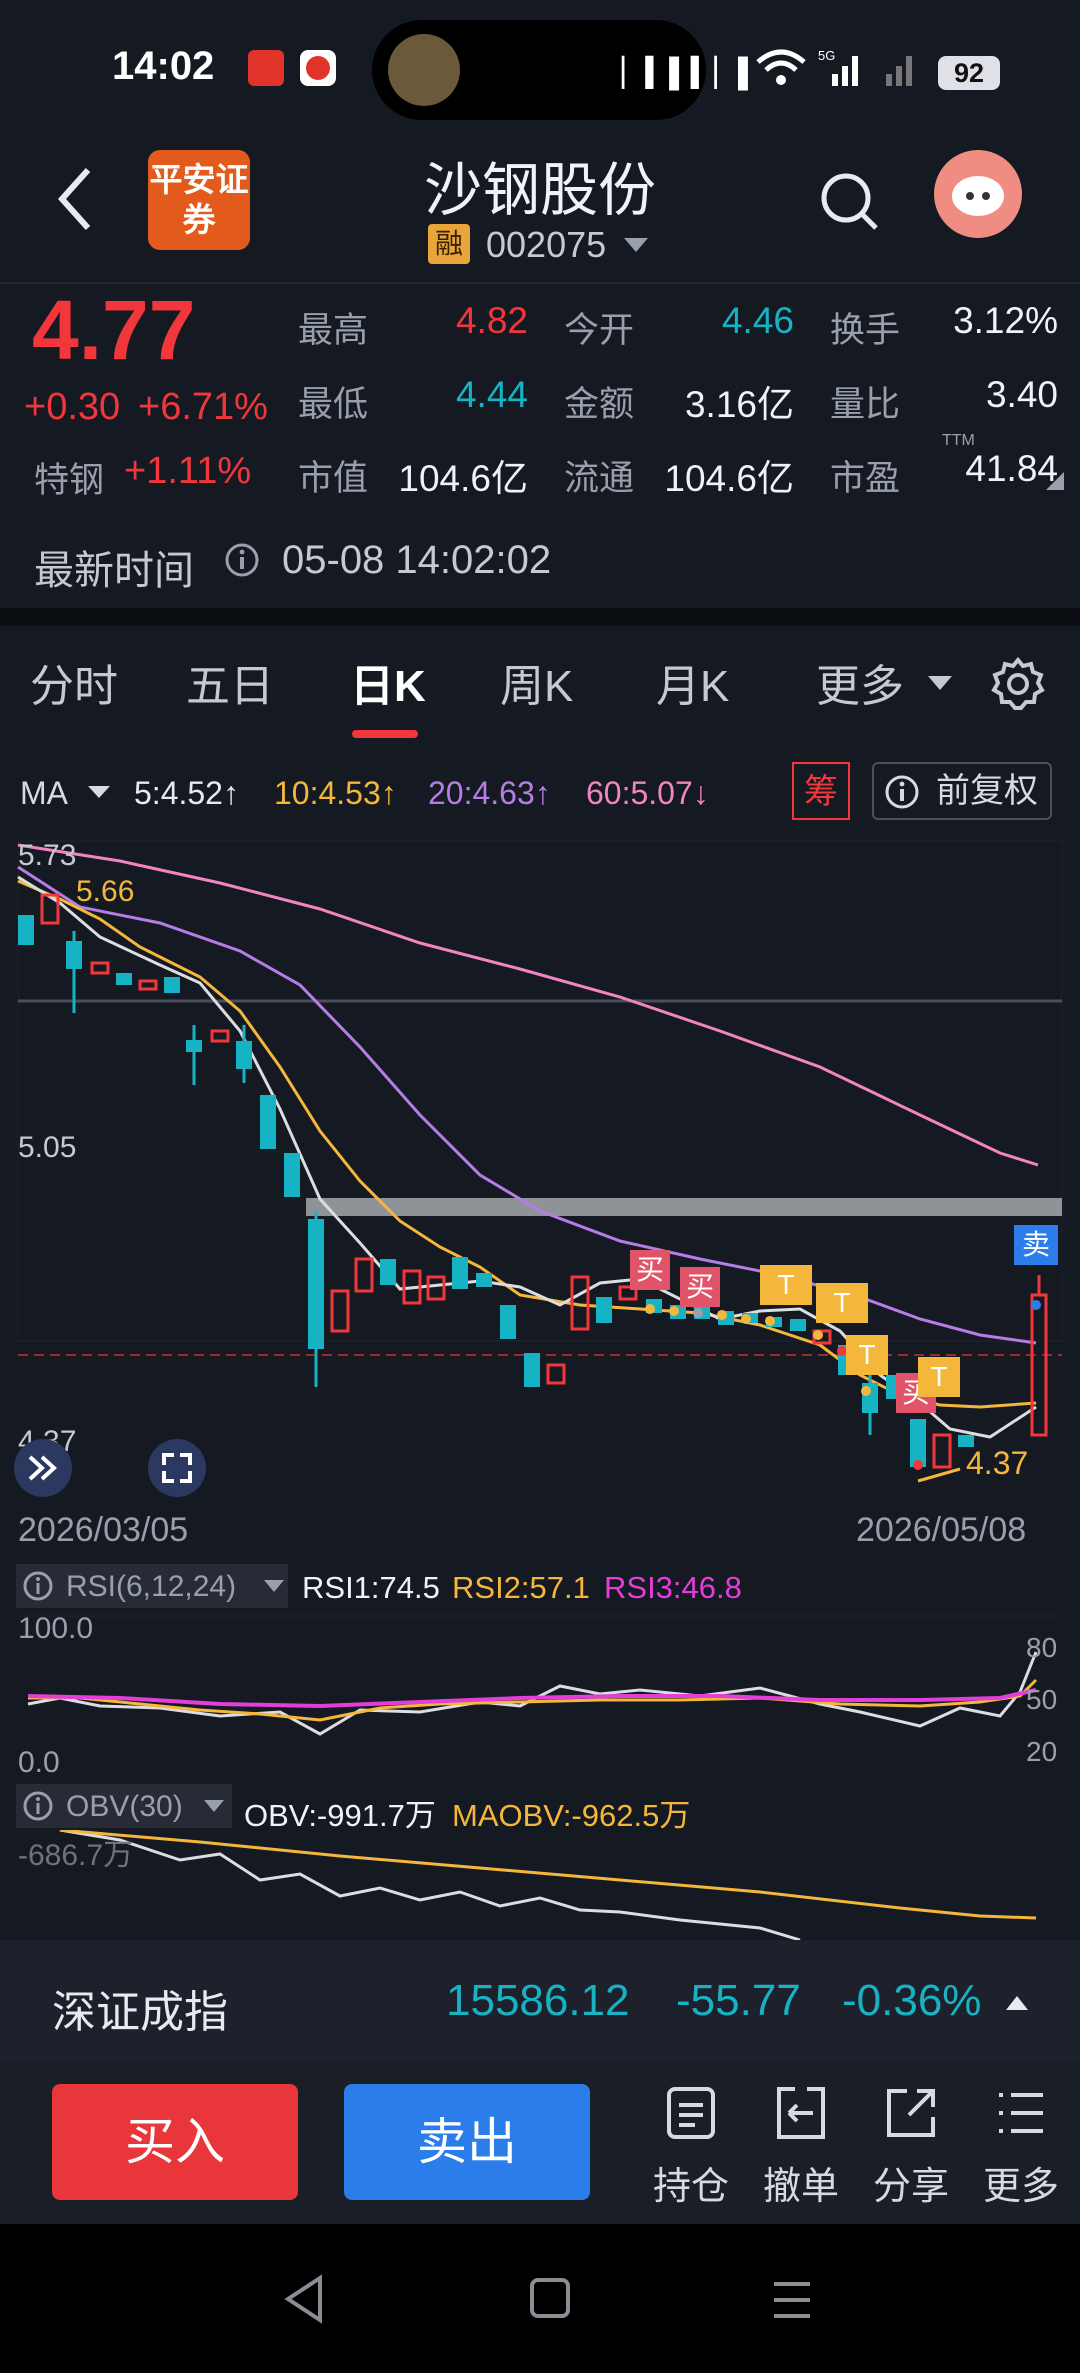 This screenshot has width=1080, height=2373. Describe the element at coordinates (69, 477) in the screenshot. I see `sector-name: 特钢` at that location.